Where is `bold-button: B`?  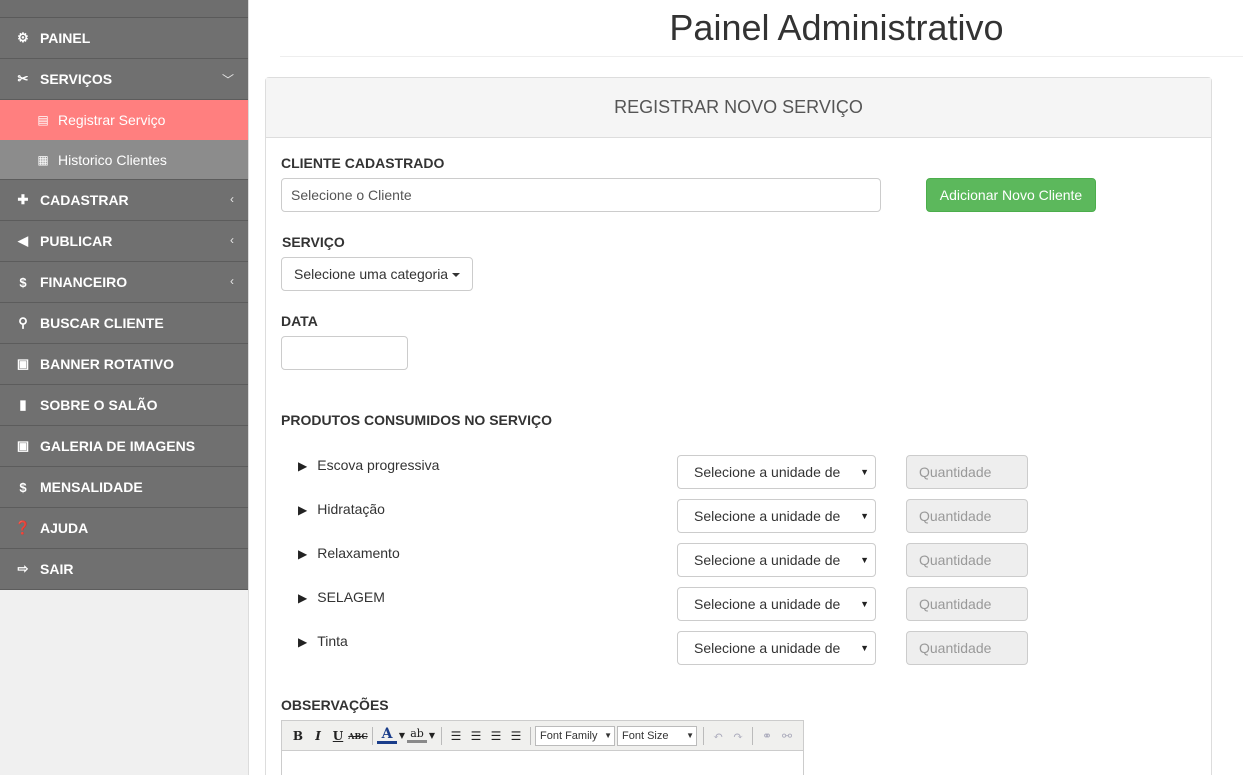
bold-button: B is located at coordinates (298, 736).